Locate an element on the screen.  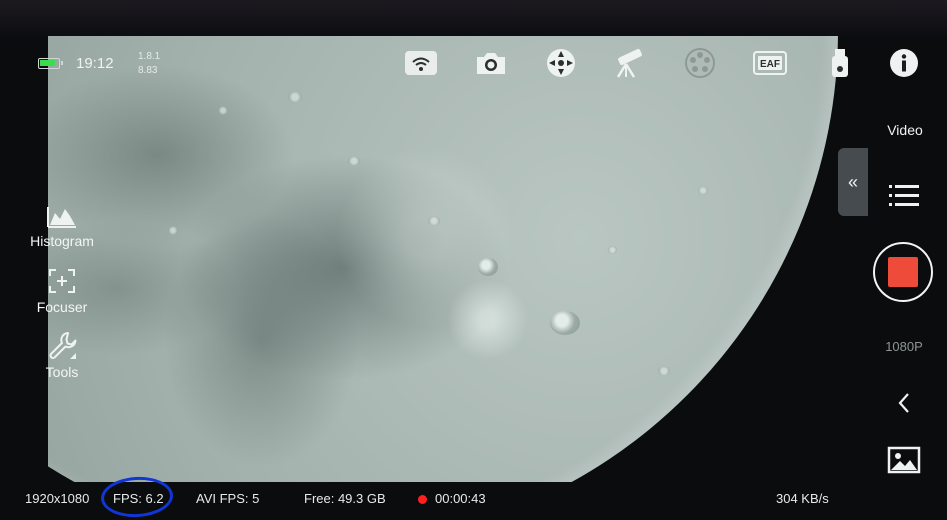
focuser-icon is located at coordinates (62, 281).